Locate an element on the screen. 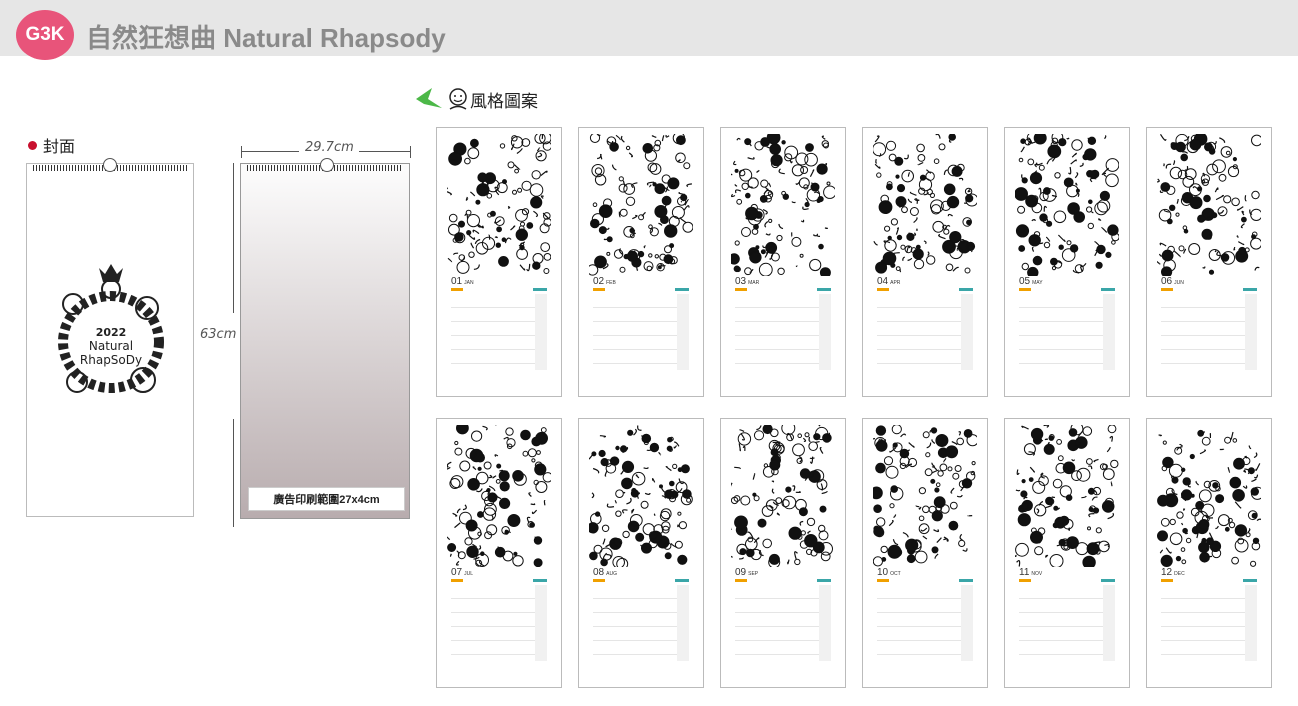  width-label: 29.7cm is located at coordinates (329, 147).